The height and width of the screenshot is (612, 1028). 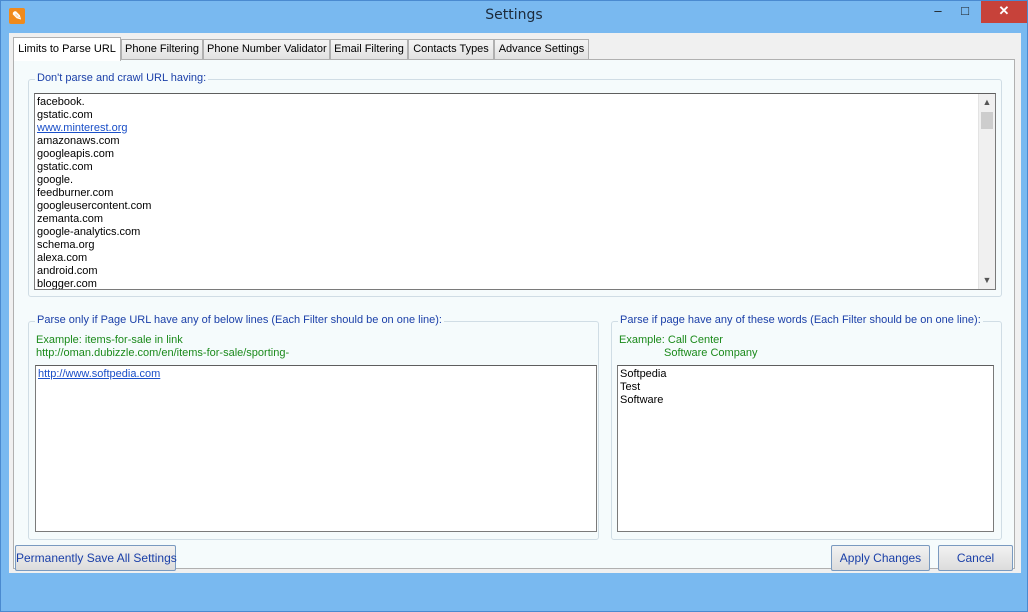 What do you see at coordinates (1004, 12) in the screenshot?
I see `close-button: ✕` at bounding box center [1004, 12].